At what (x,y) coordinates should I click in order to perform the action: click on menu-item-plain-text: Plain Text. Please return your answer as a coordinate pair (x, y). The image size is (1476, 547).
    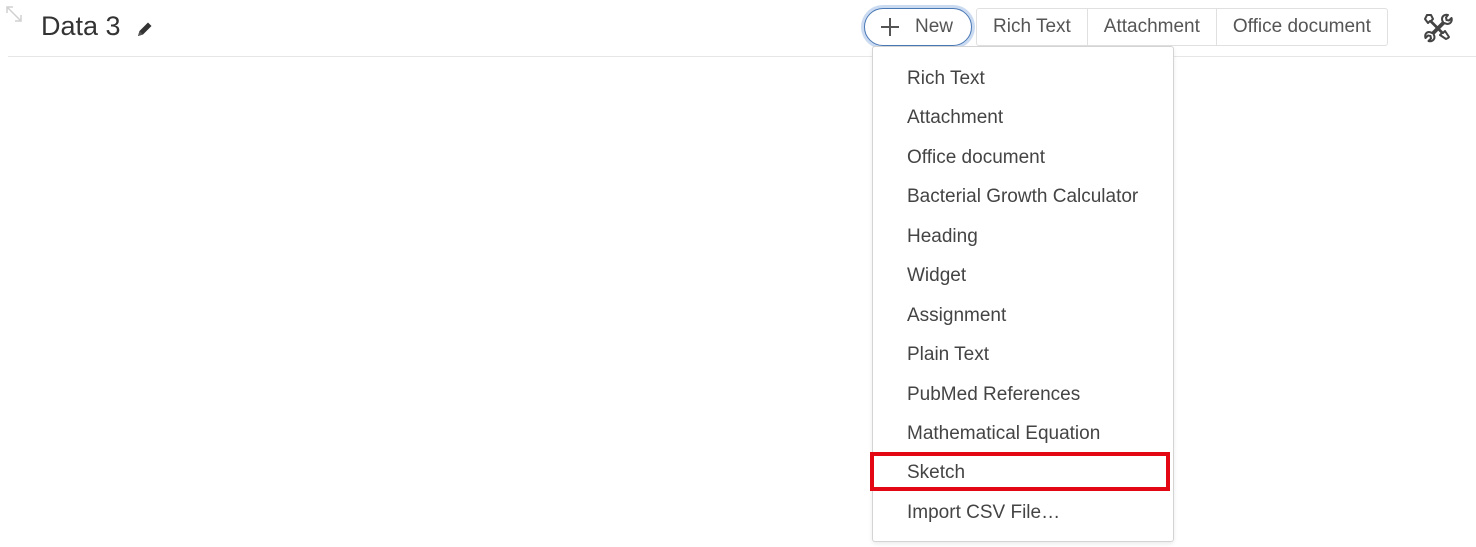
    Looking at the image, I should click on (1023, 354).